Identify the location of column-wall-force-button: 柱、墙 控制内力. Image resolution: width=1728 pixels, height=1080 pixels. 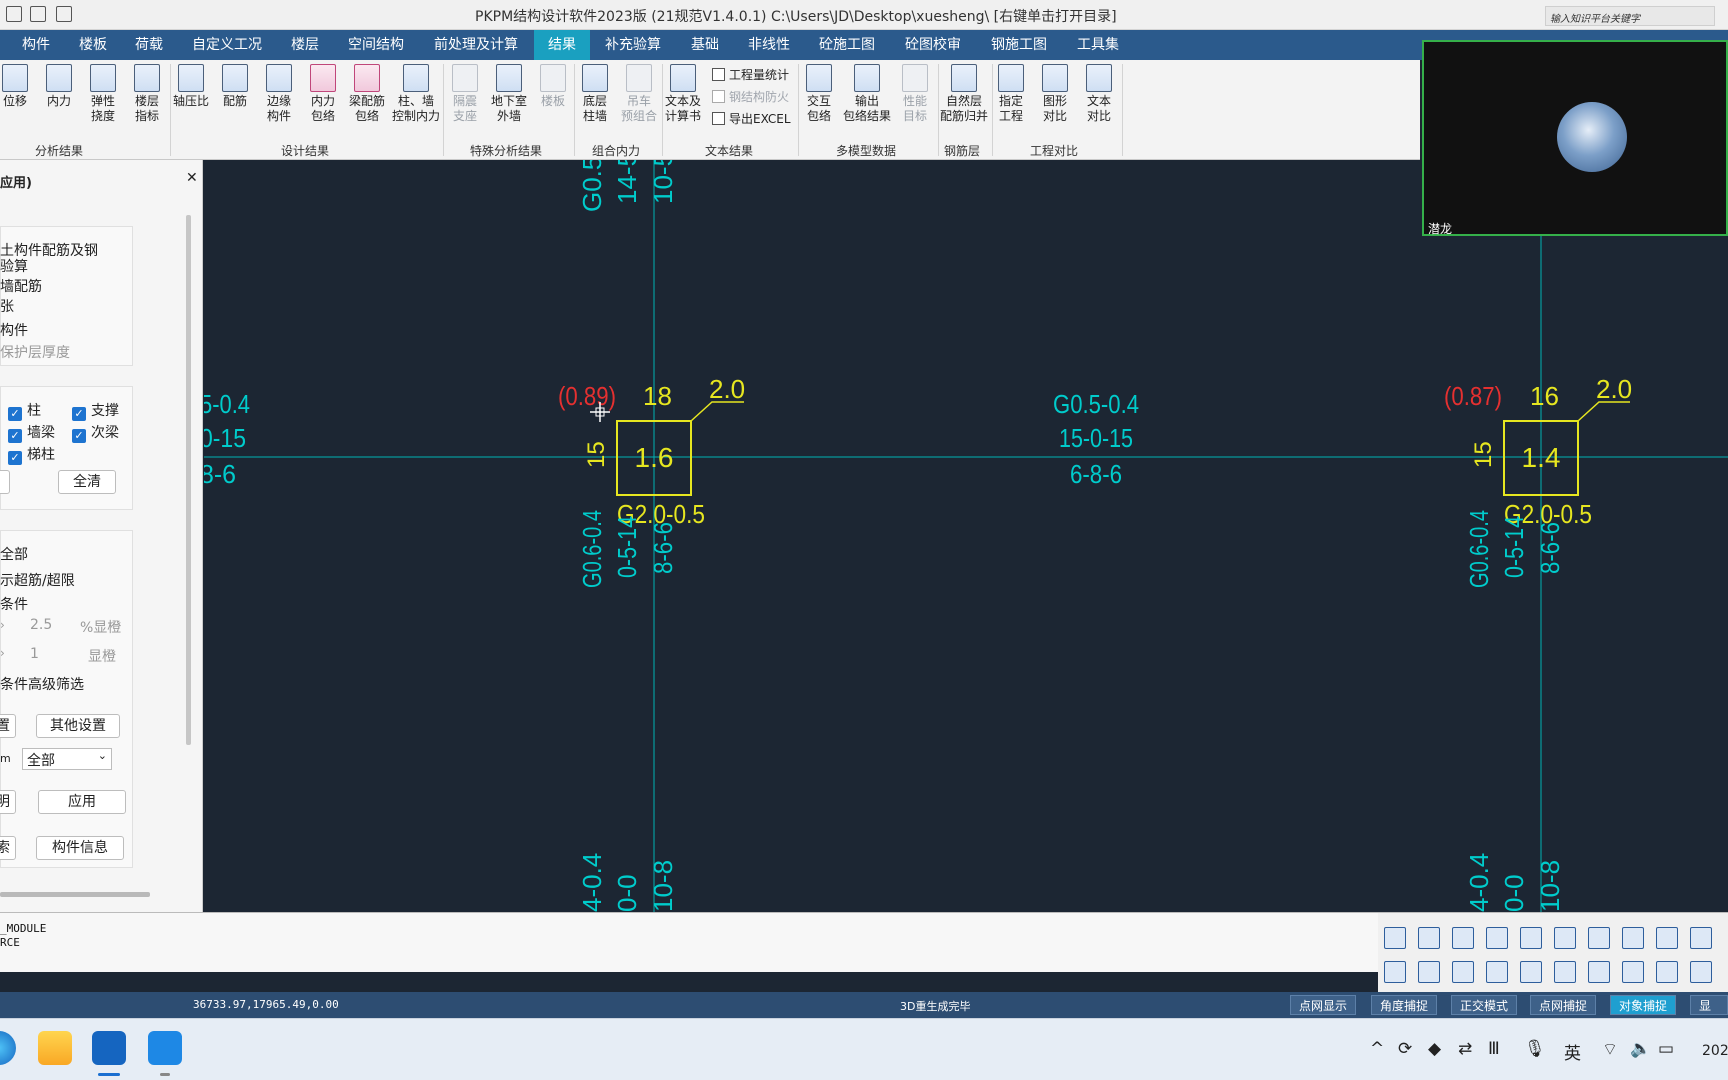
(416, 94).